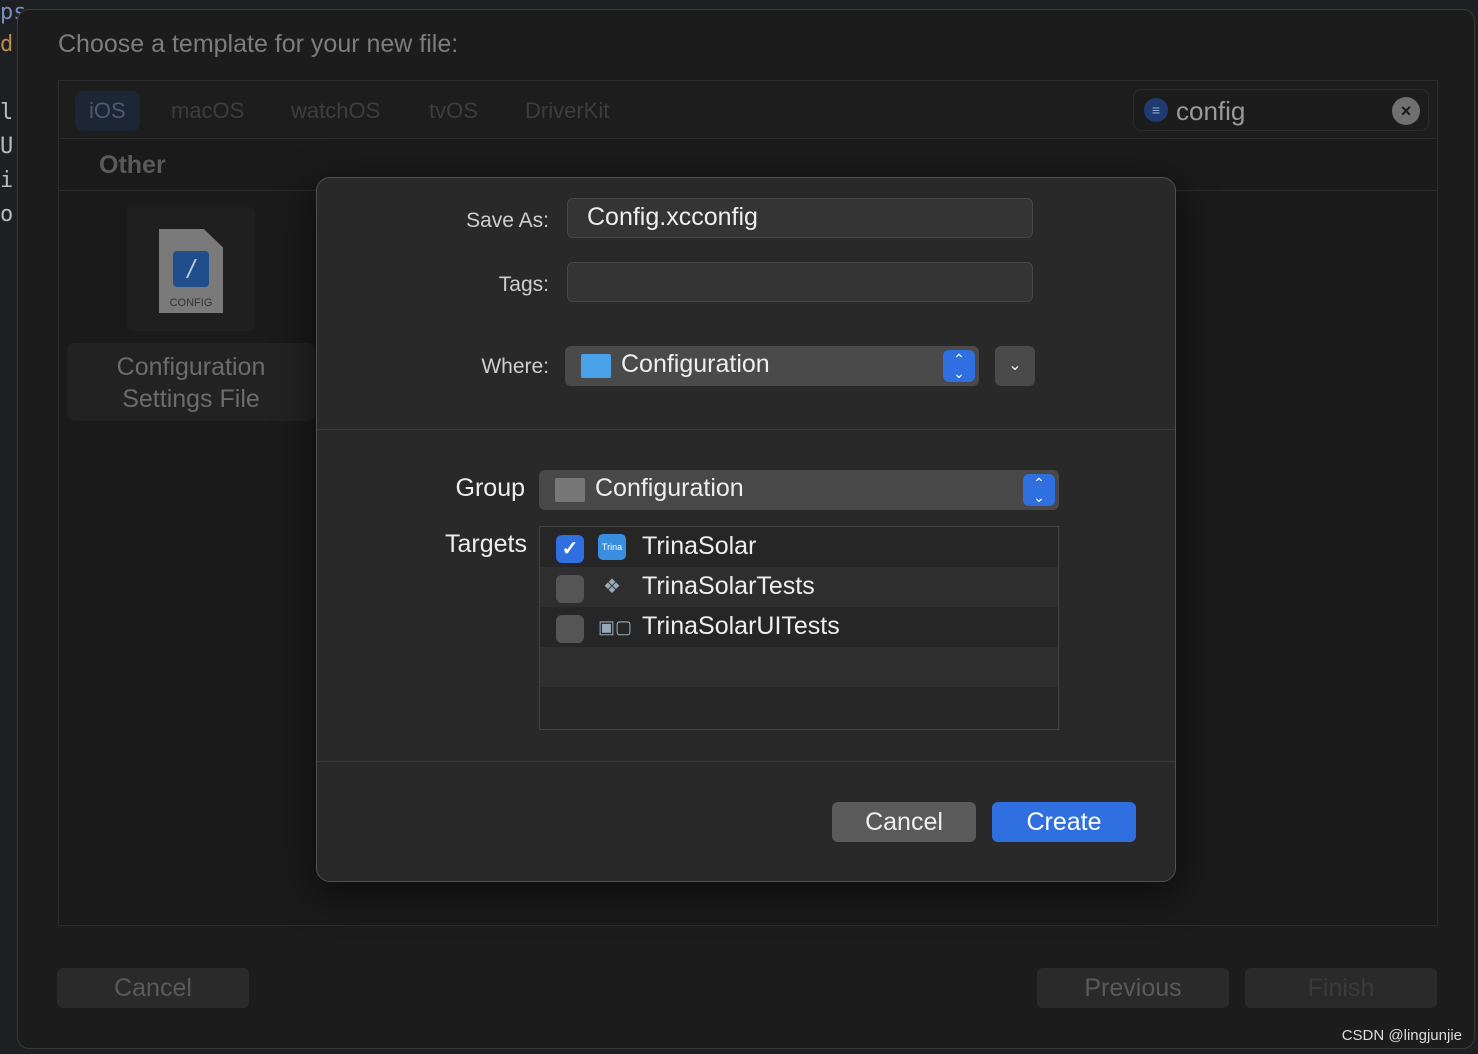 The width and height of the screenshot is (1478, 1054). What do you see at coordinates (490, 488) in the screenshot?
I see `group-label: Group` at bounding box center [490, 488].